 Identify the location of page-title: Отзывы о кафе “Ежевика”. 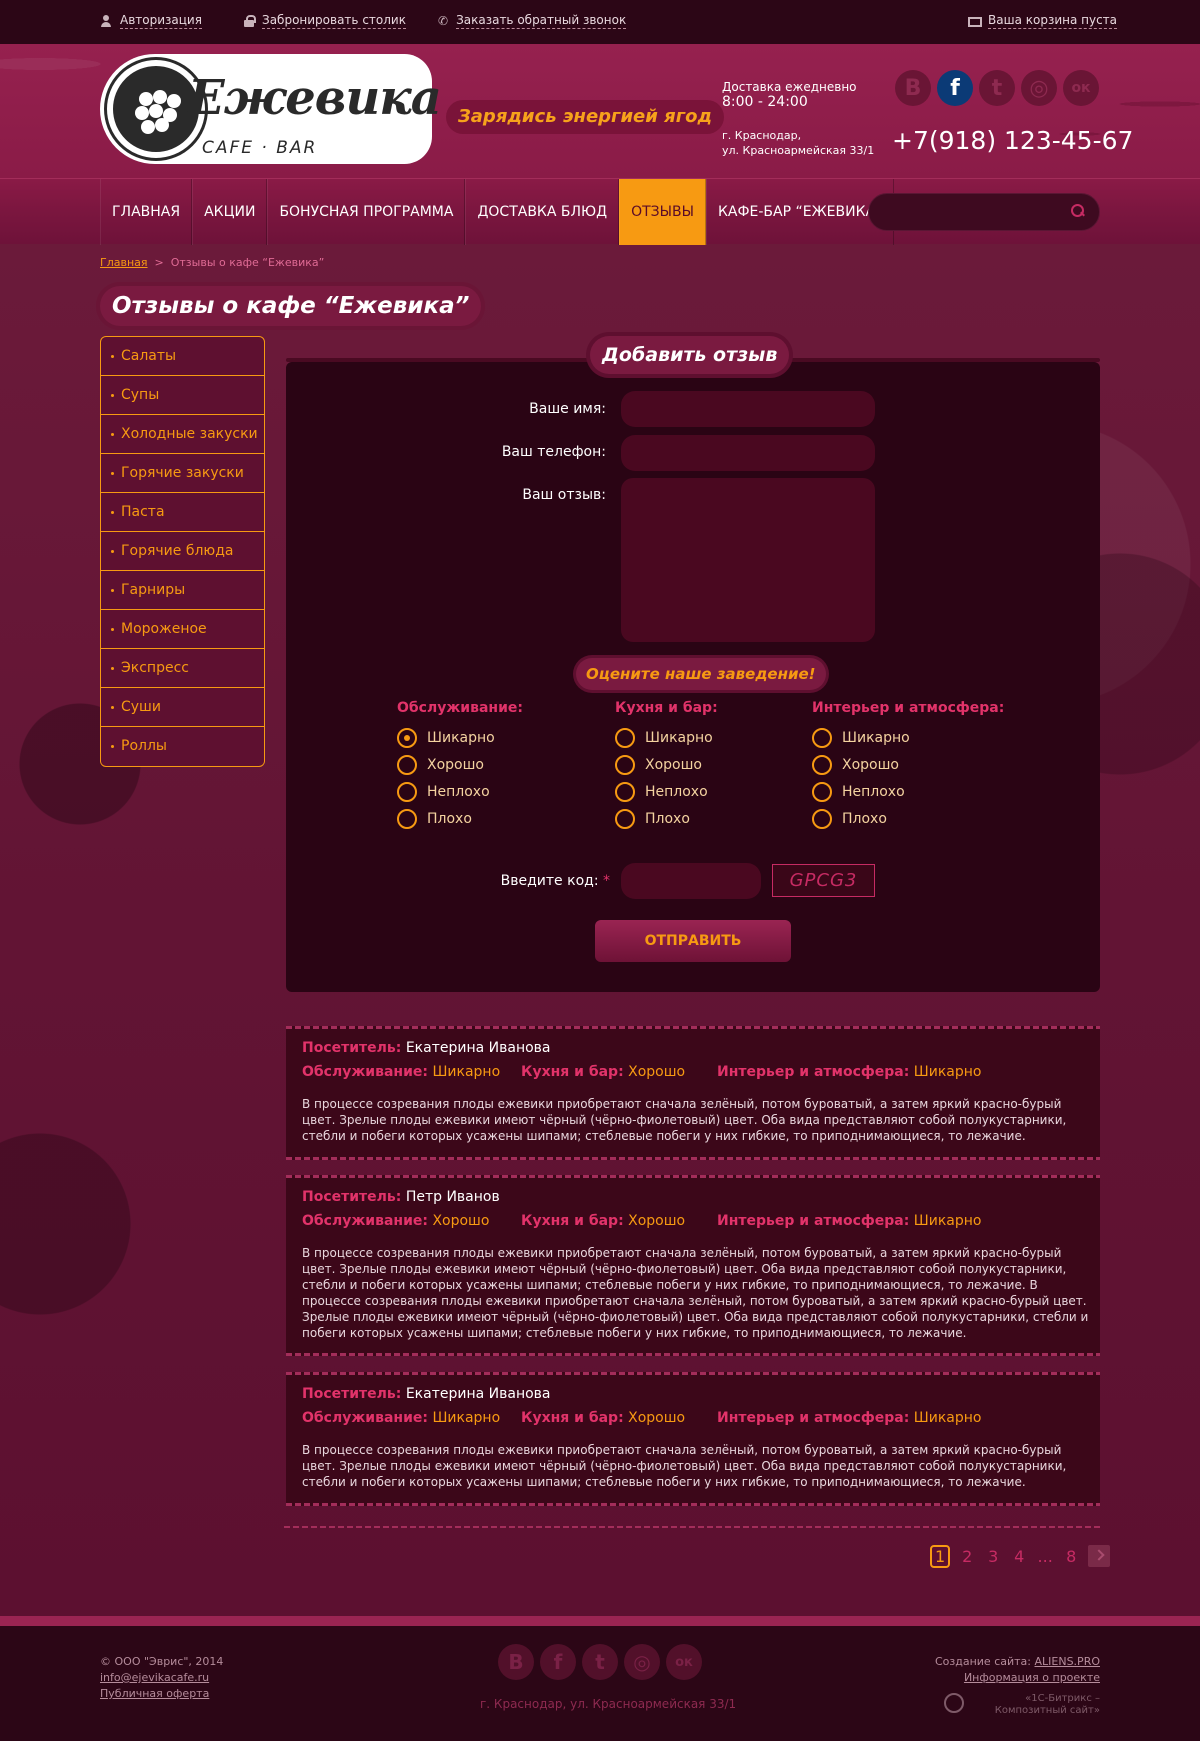
(291, 306).